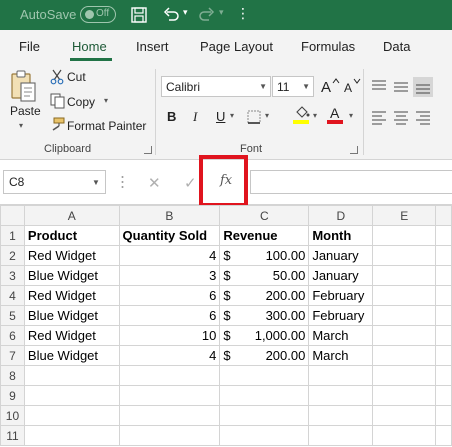 The width and height of the screenshot is (452, 447). I want to click on fill-color-dropdown-icon: ▾, so click(315, 115).